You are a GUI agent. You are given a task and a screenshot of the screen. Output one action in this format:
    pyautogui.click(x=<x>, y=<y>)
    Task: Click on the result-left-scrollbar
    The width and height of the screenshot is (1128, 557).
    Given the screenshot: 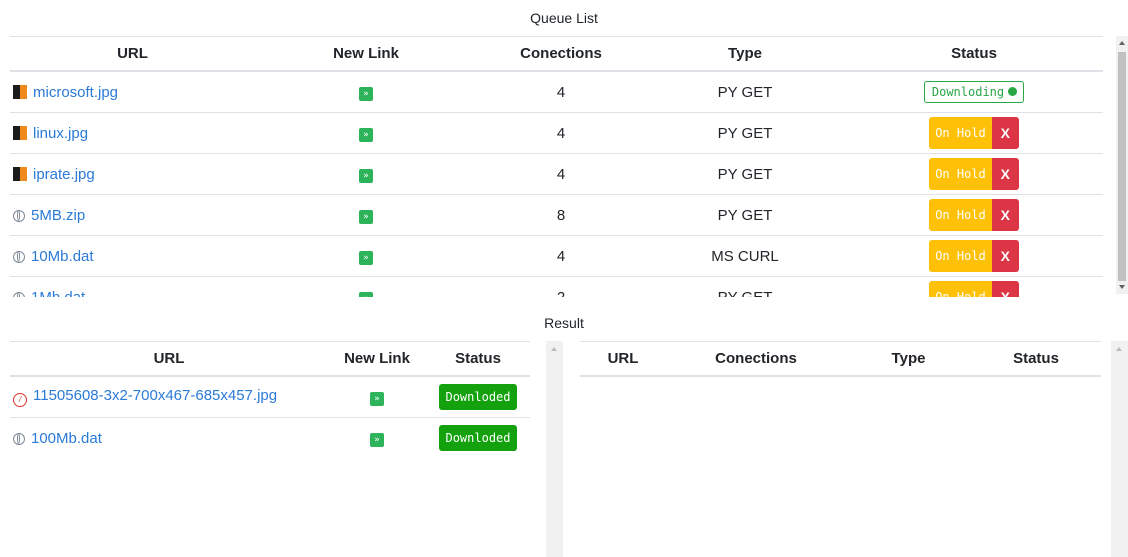 What is the action you would take?
    pyautogui.click(x=554, y=449)
    